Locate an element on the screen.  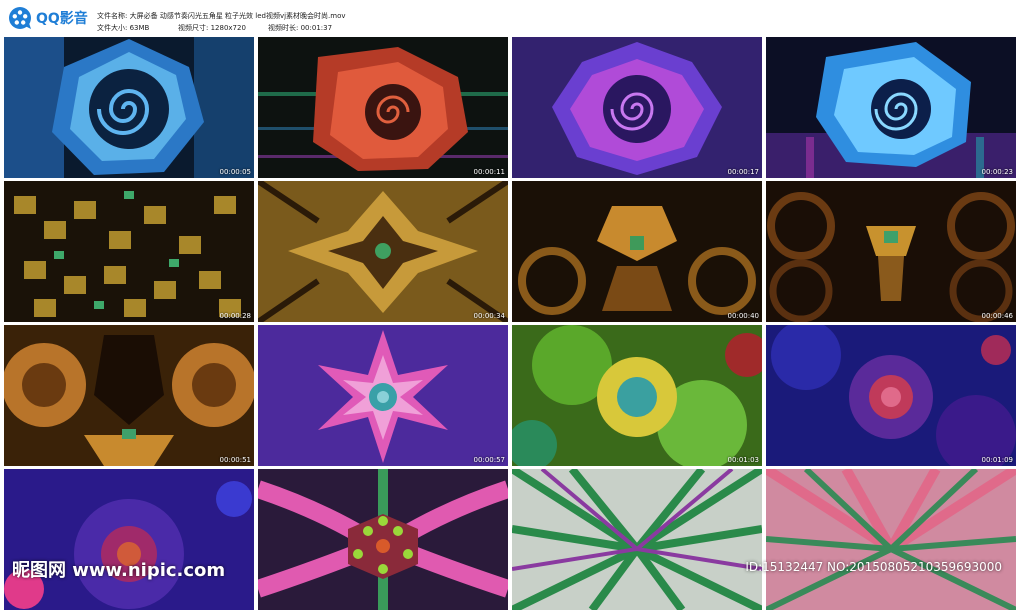
blue-spiral-frame is located at coordinates (129, 107).